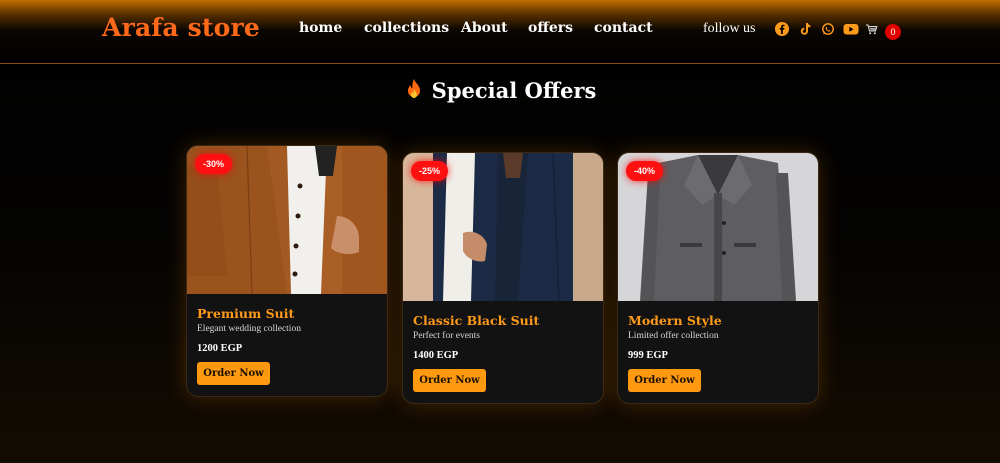 The height and width of the screenshot is (463, 1000). Describe the element at coordinates (446, 336) in the screenshot. I see `product-description: Perfect for events` at that location.